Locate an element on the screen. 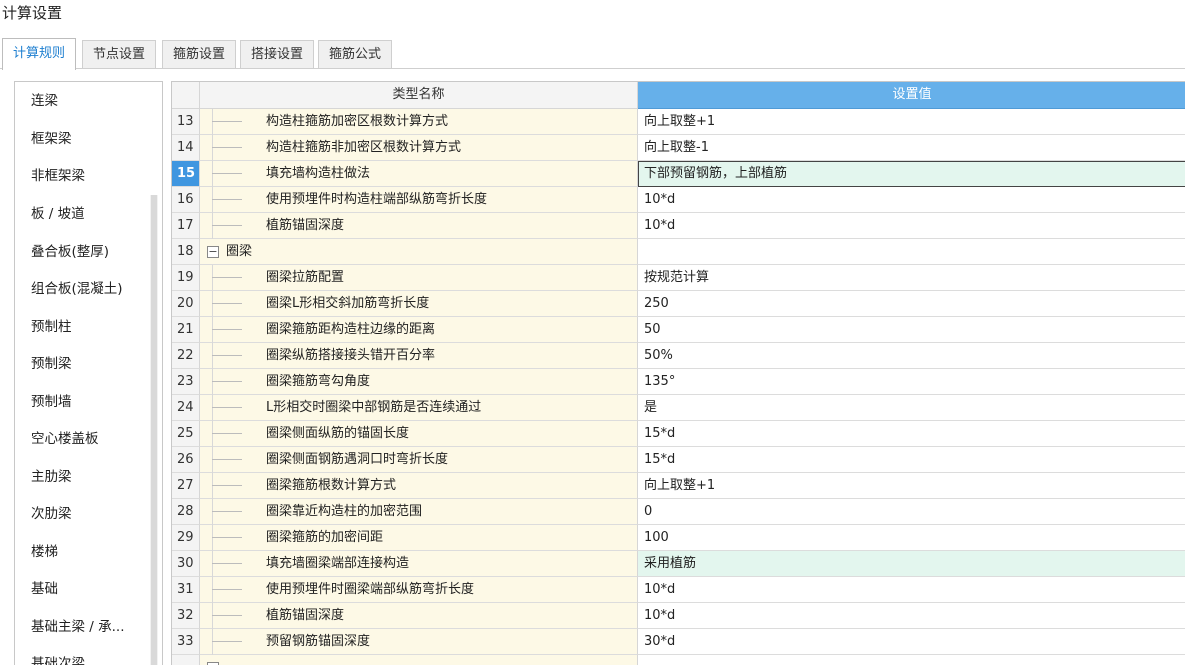 Image resolution: width=1185 pixels, height=665 pixels. row-number: 26 is located at coordinates (186, 460).